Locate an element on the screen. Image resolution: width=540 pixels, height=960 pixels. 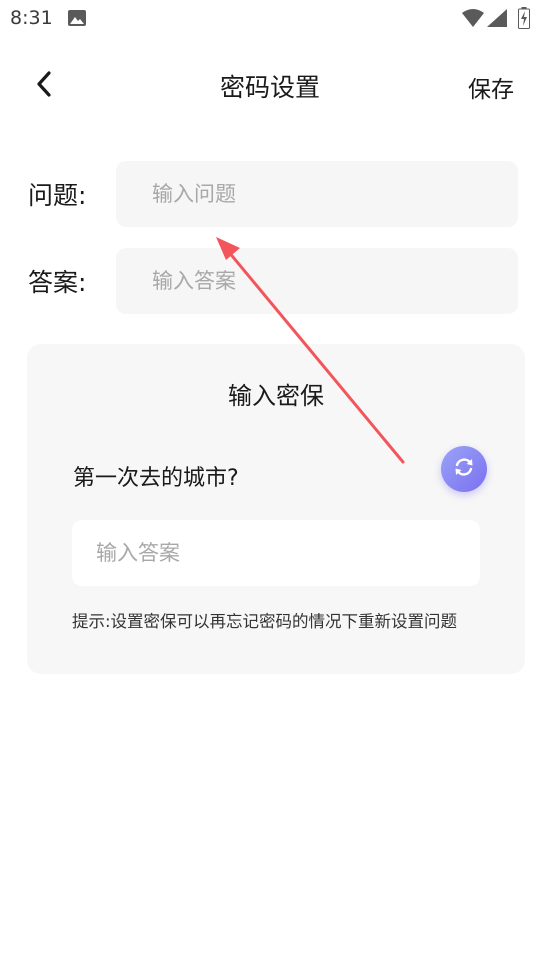
answer-label: 答案: is located at coordinates (57, 282).